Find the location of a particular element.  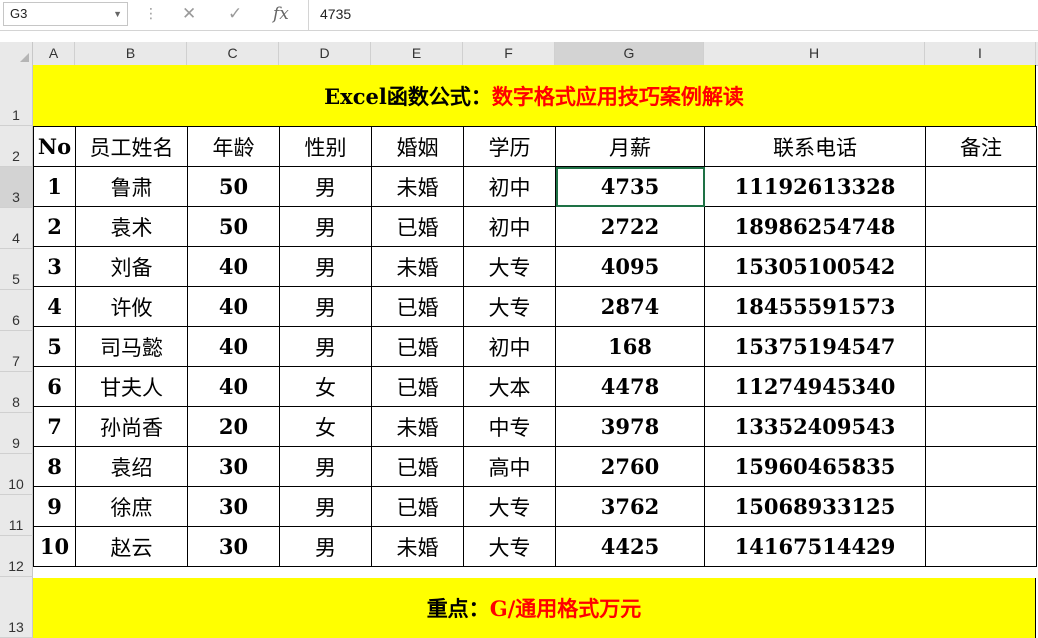

cell-name: 鲁肃 is located at coordinates (131, 186).